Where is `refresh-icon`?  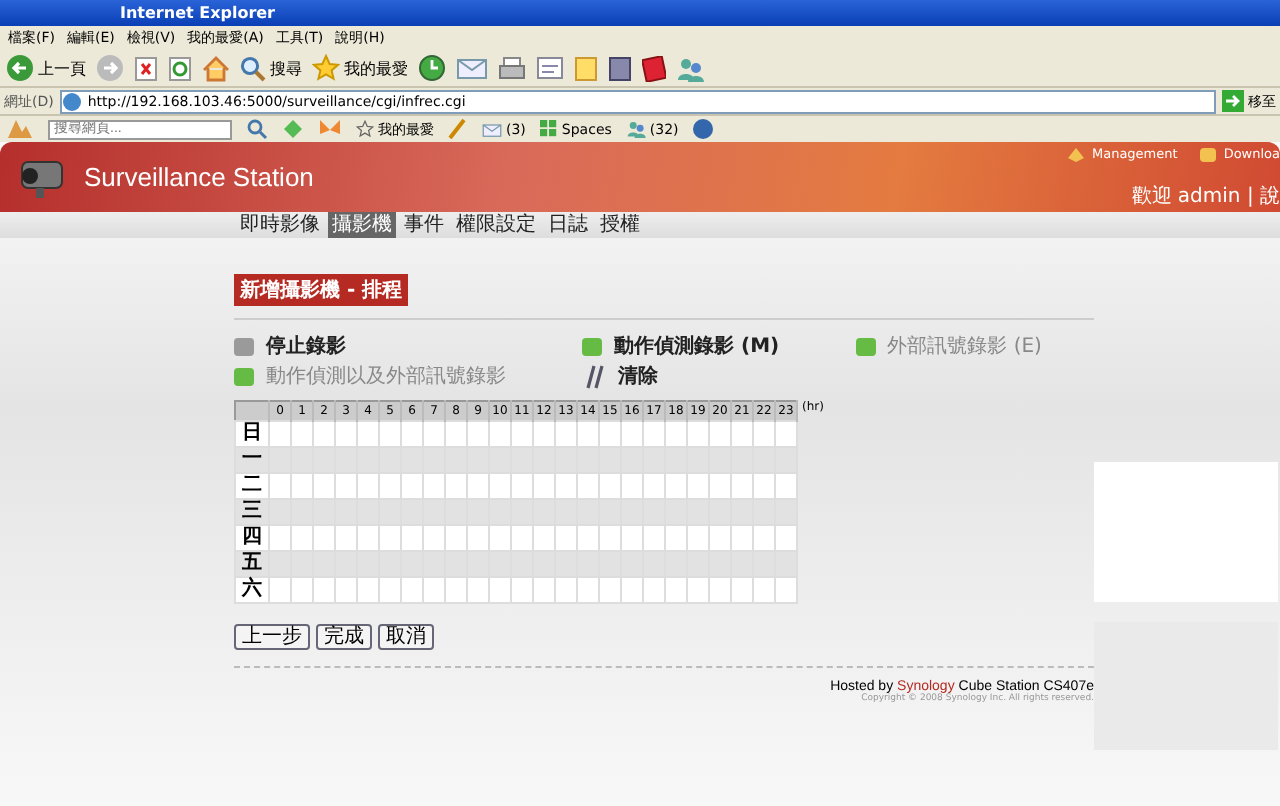
refresh-icon is located at coordinates (180, 68).